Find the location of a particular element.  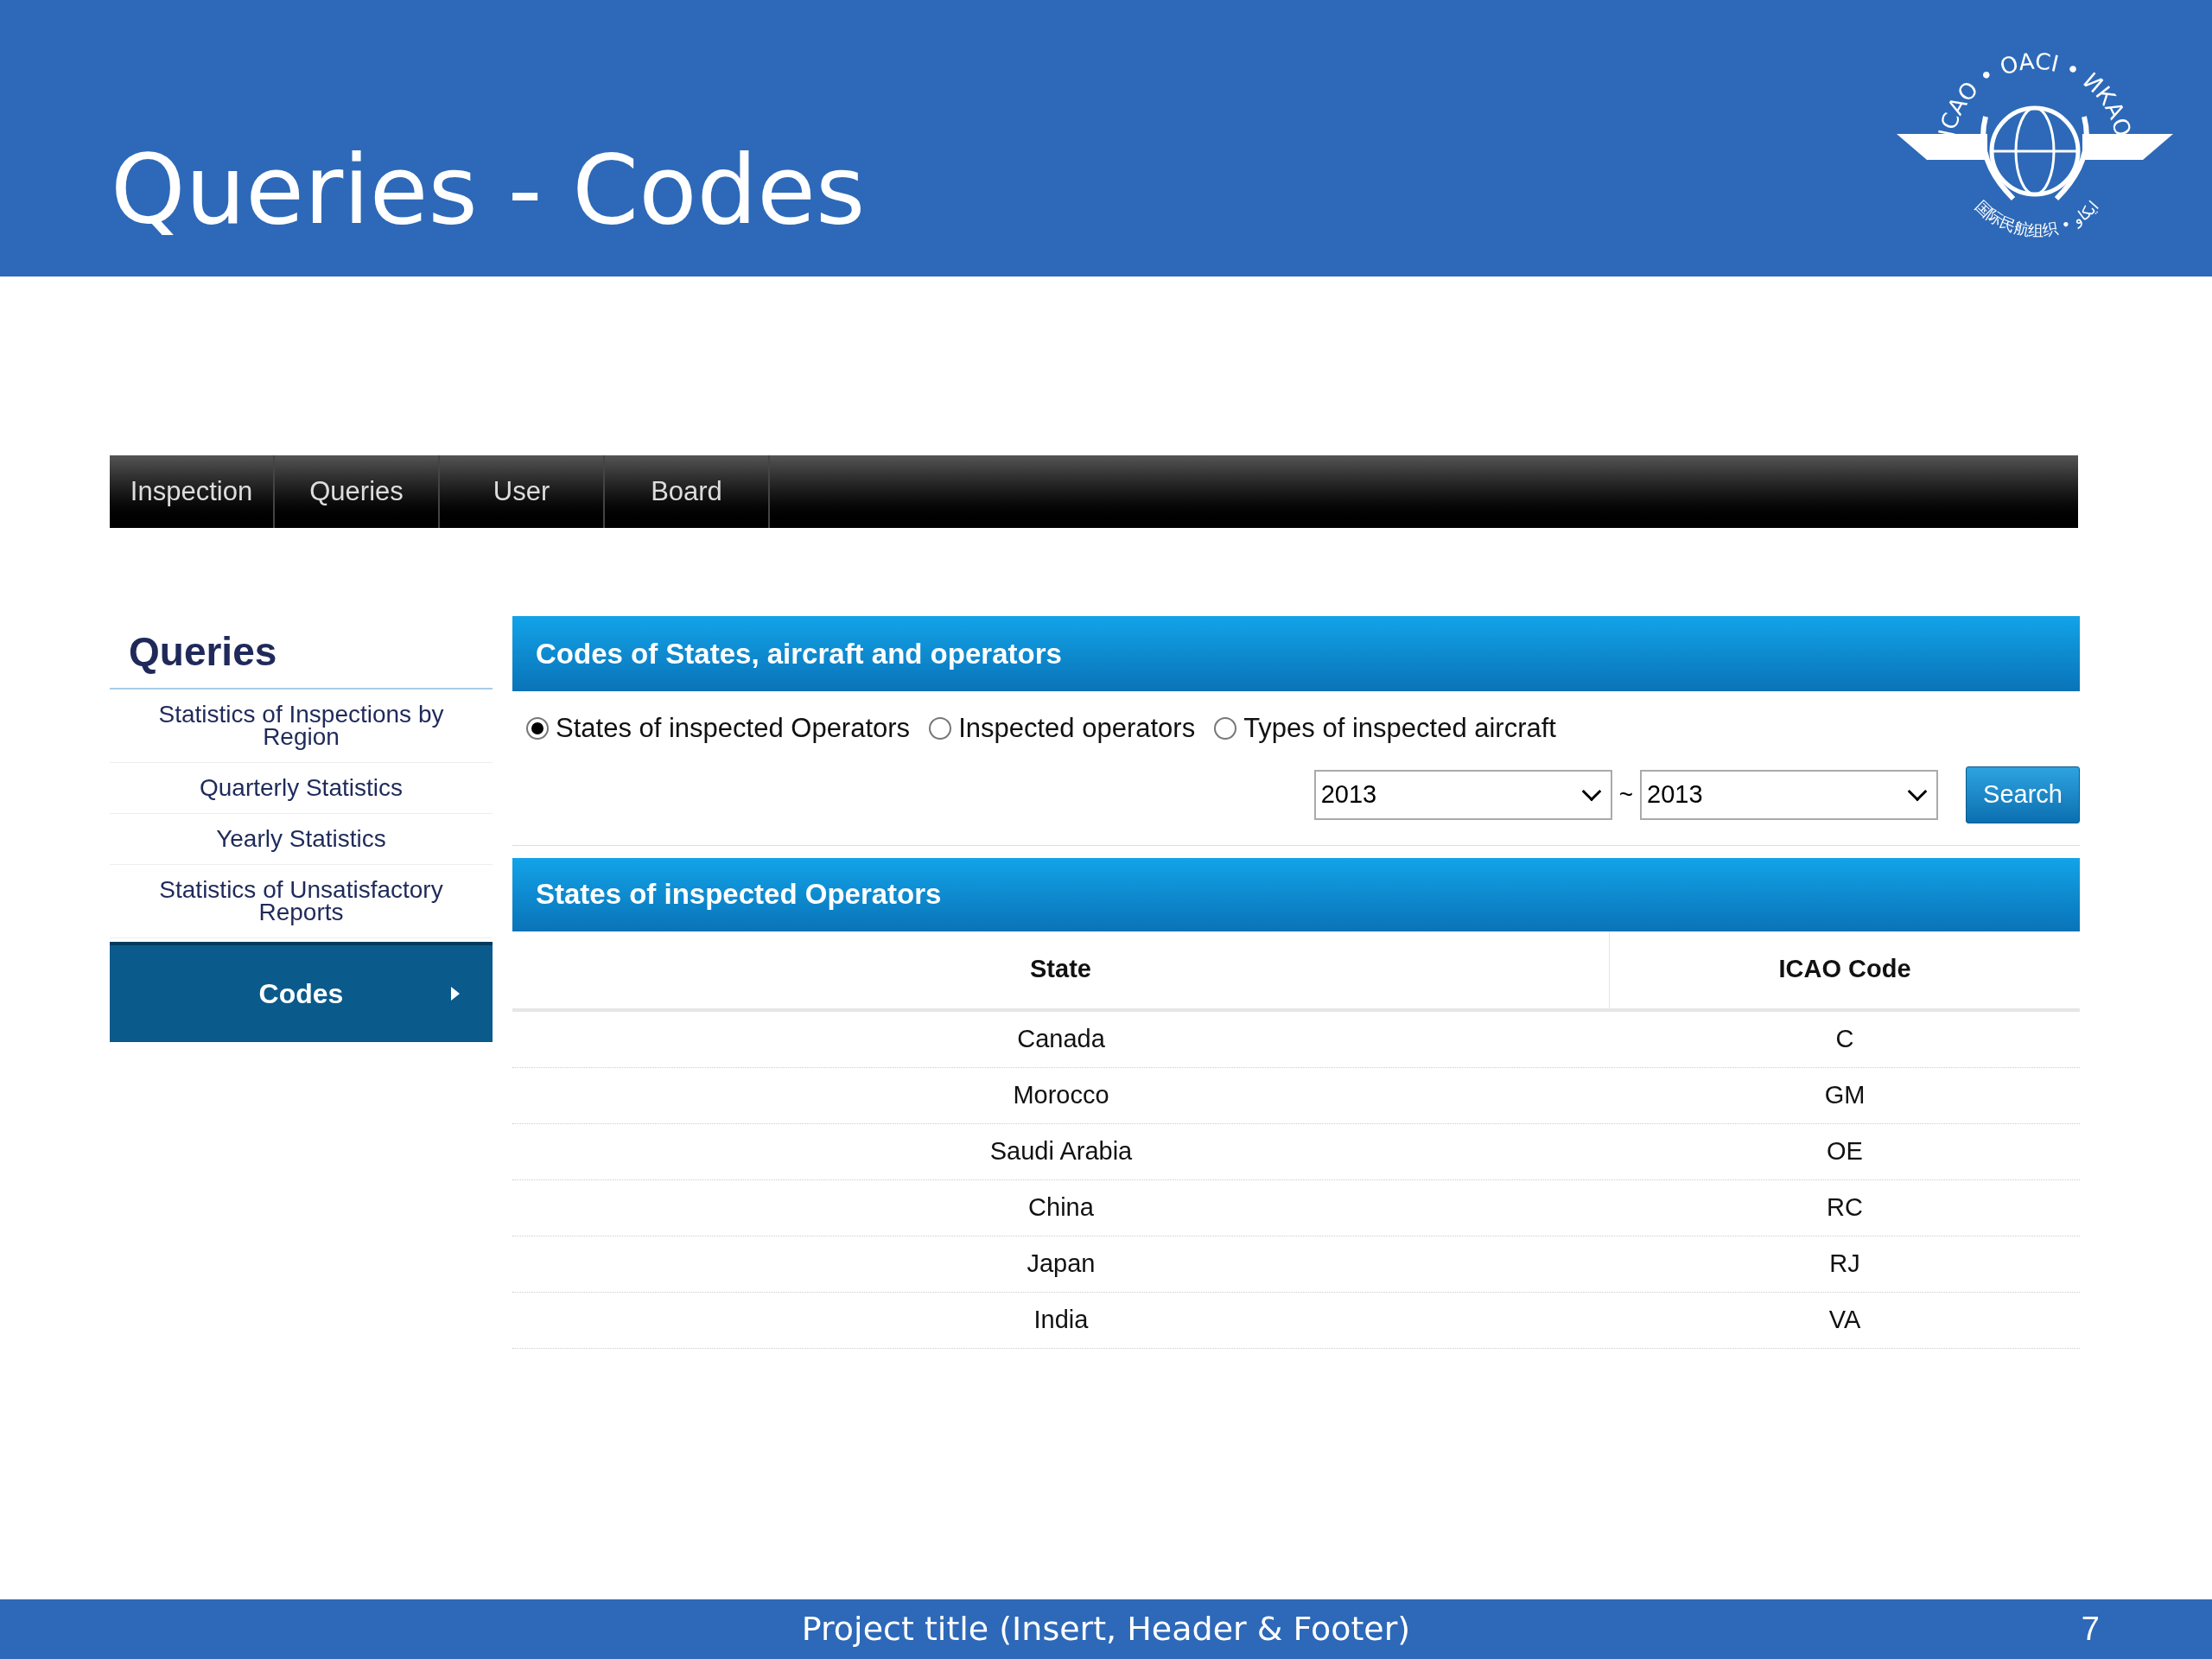

table-cell-text: RJ is located at coordinates (1844, 1263).